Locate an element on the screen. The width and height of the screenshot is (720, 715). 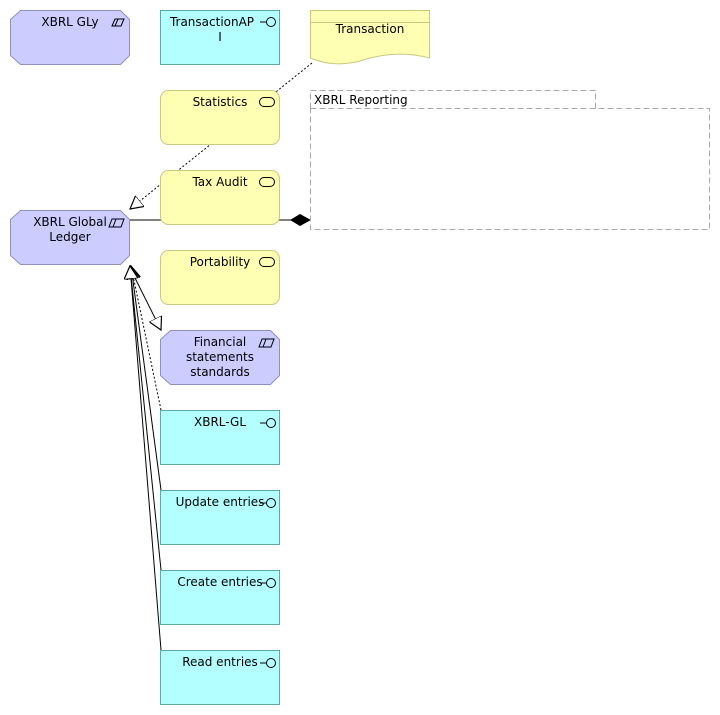
composition-diamond is located at coordinates (300, 220).